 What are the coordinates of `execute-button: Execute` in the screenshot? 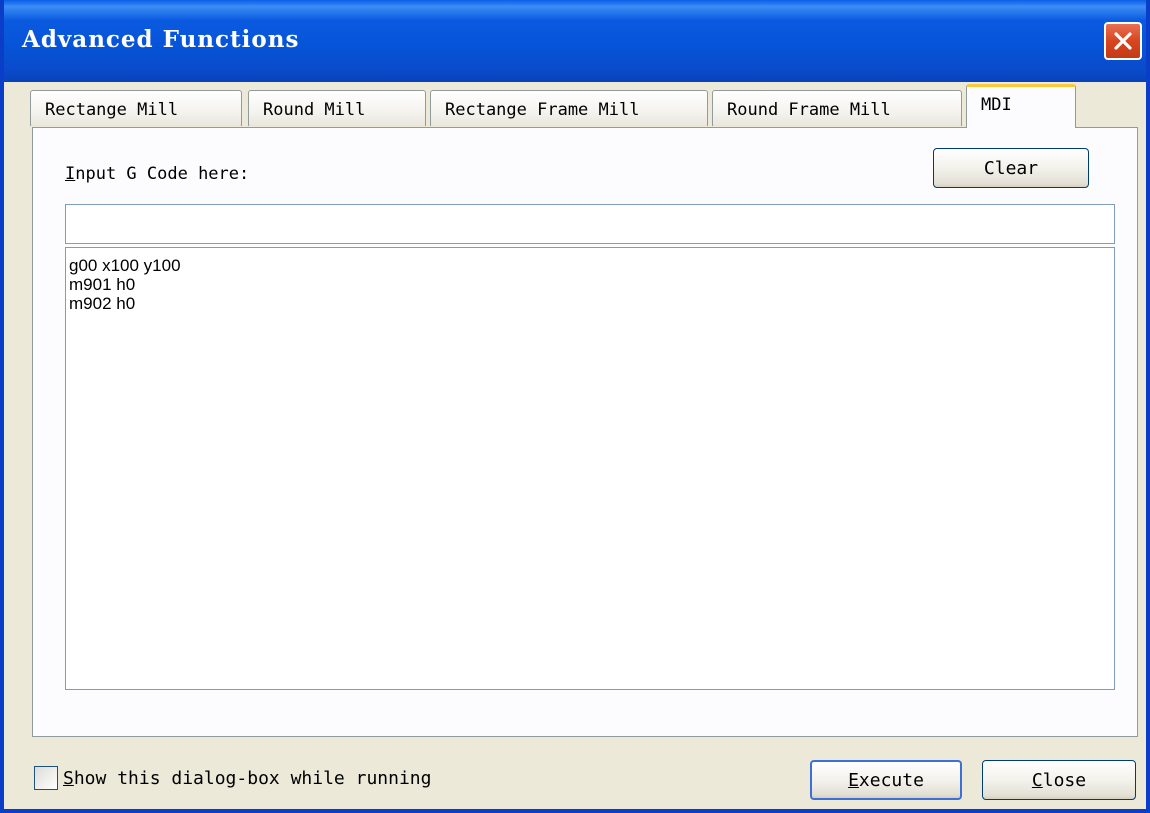 It's located at (886, 780).